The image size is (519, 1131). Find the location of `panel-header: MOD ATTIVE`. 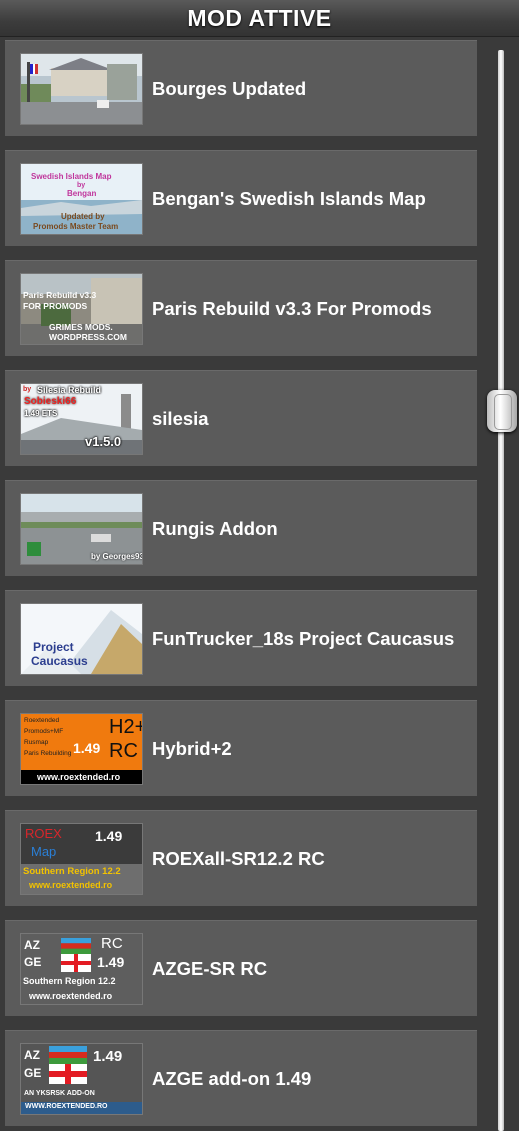

panel-header: MOD ATTIVE is located at coordinates (259, 18).